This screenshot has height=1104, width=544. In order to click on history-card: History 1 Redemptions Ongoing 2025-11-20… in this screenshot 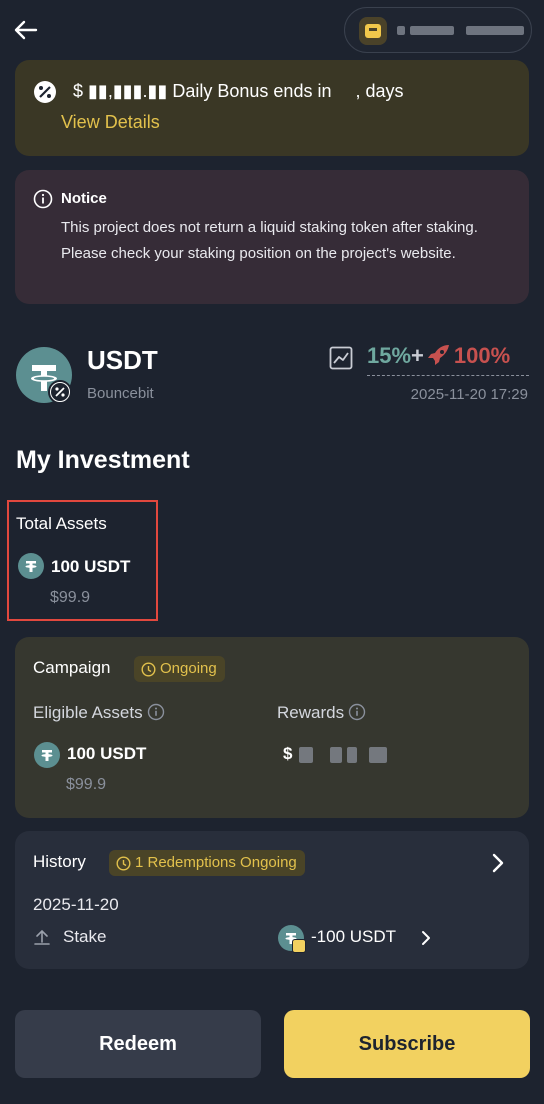, I will do `click(272, 900)`.